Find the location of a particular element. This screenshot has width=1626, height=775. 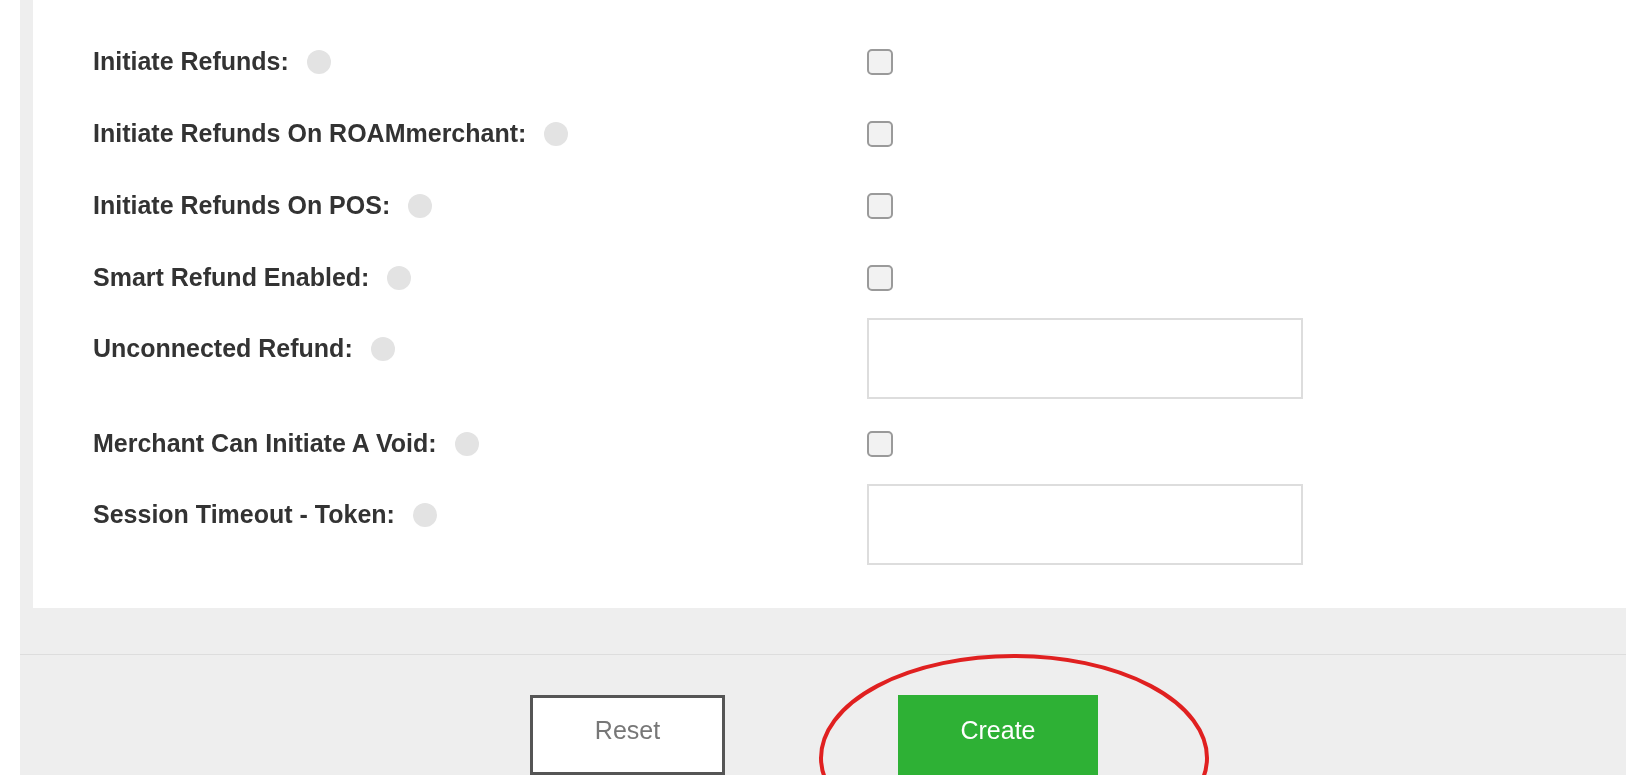

field-label: Smart Refund Enabled: is located at coordinates (231, 278).